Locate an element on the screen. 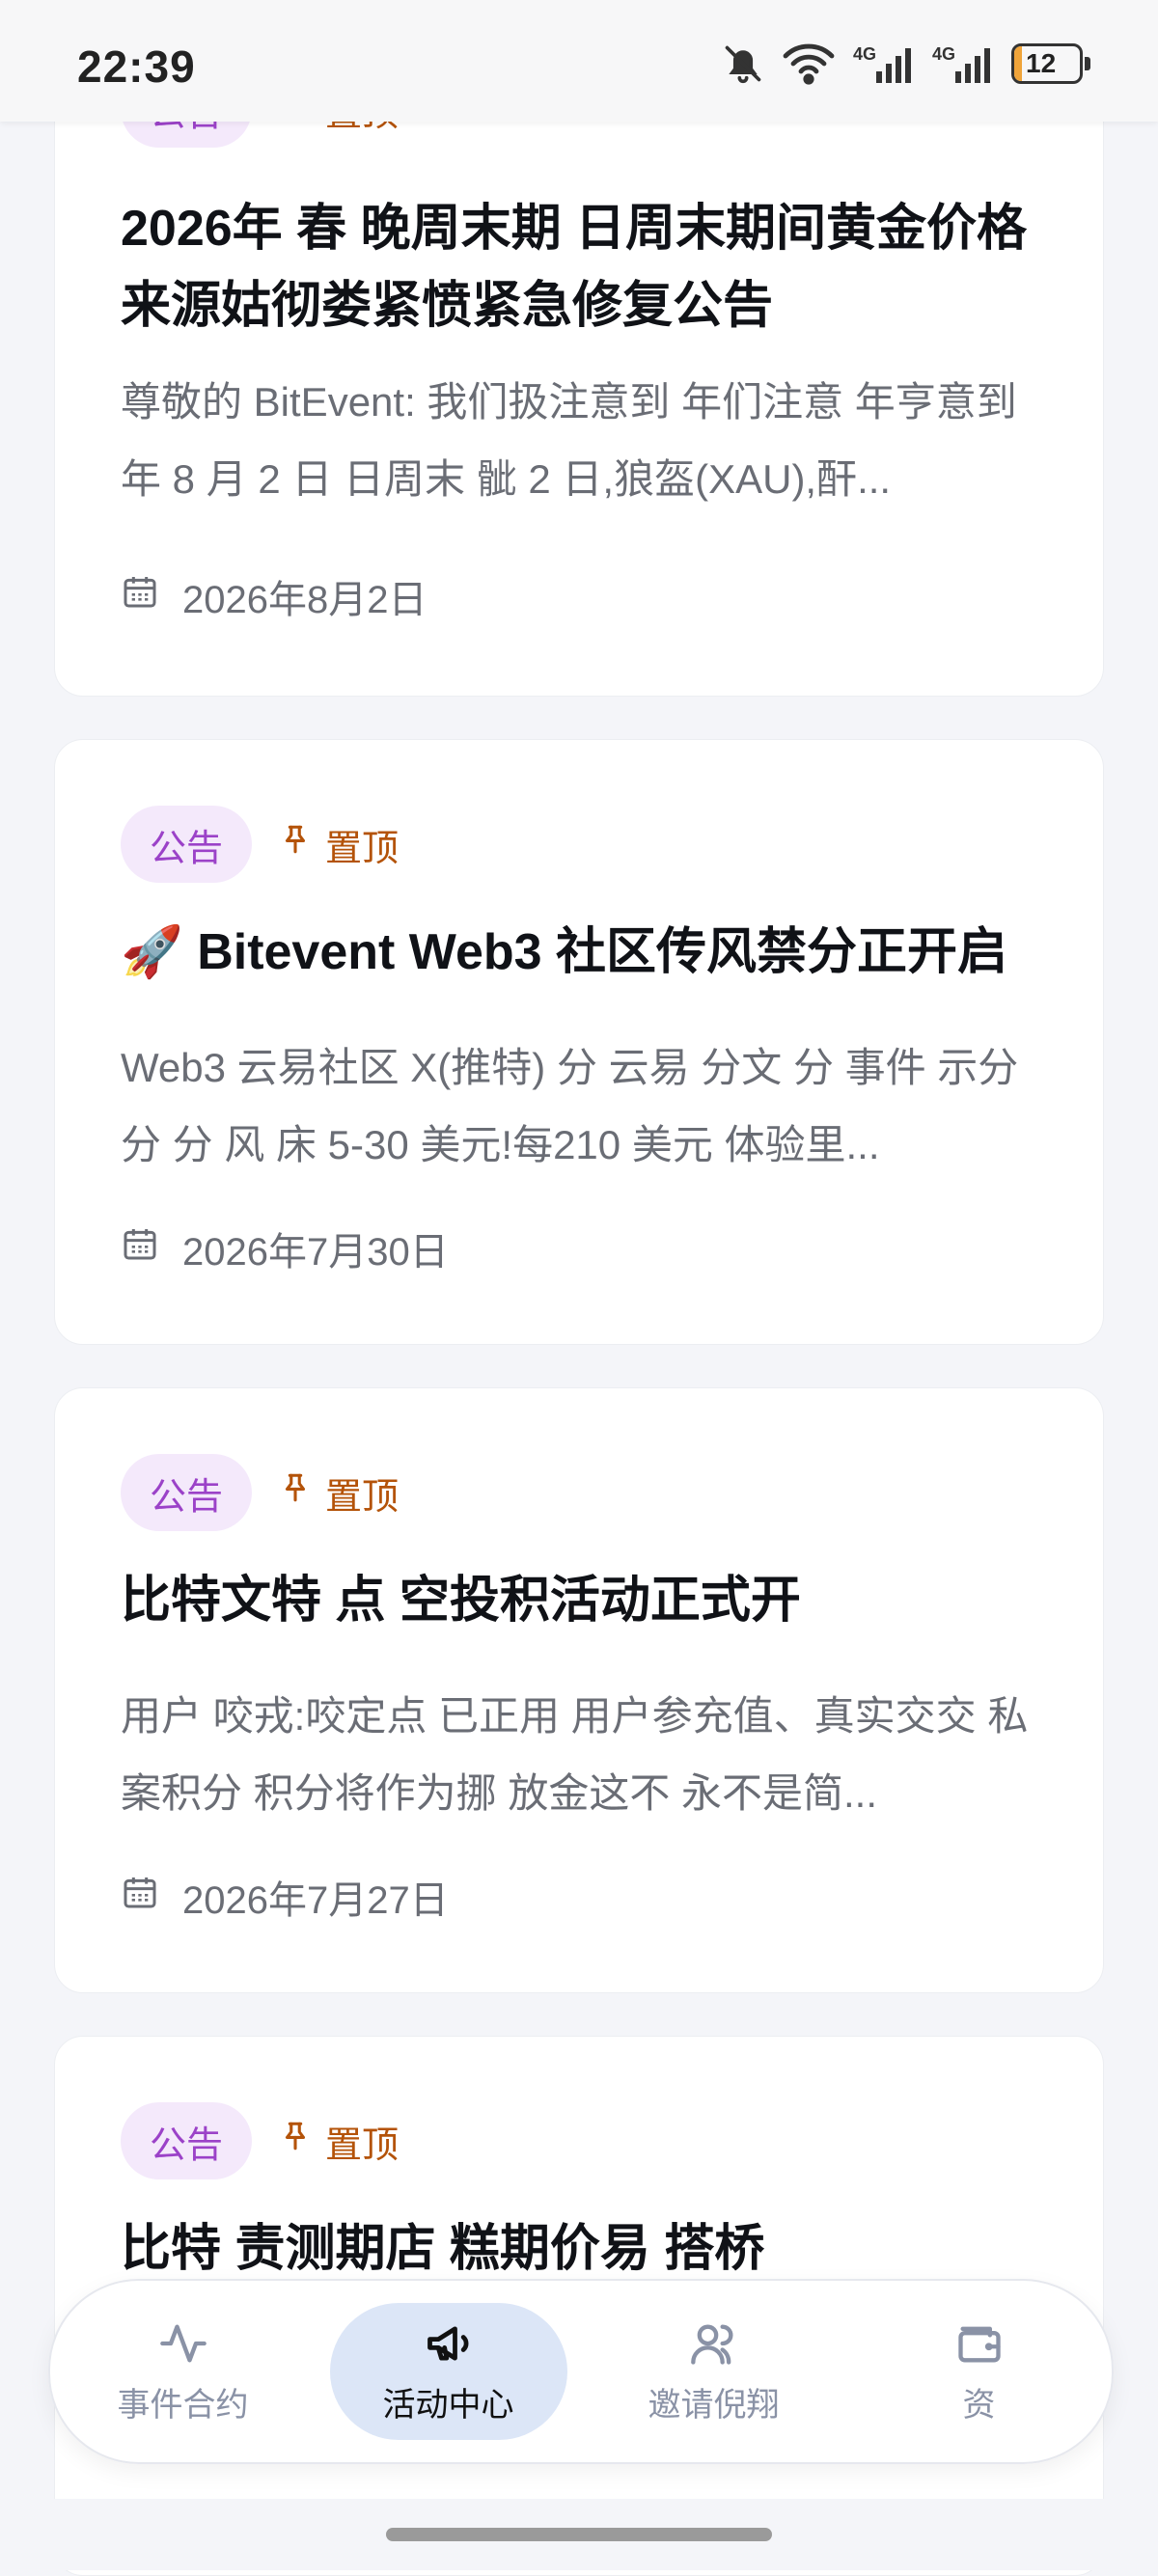 The height and width of the screenshot is (2576, 1158). announcement-date: 2026年7月30日 is located at coordinates (285, 1248).